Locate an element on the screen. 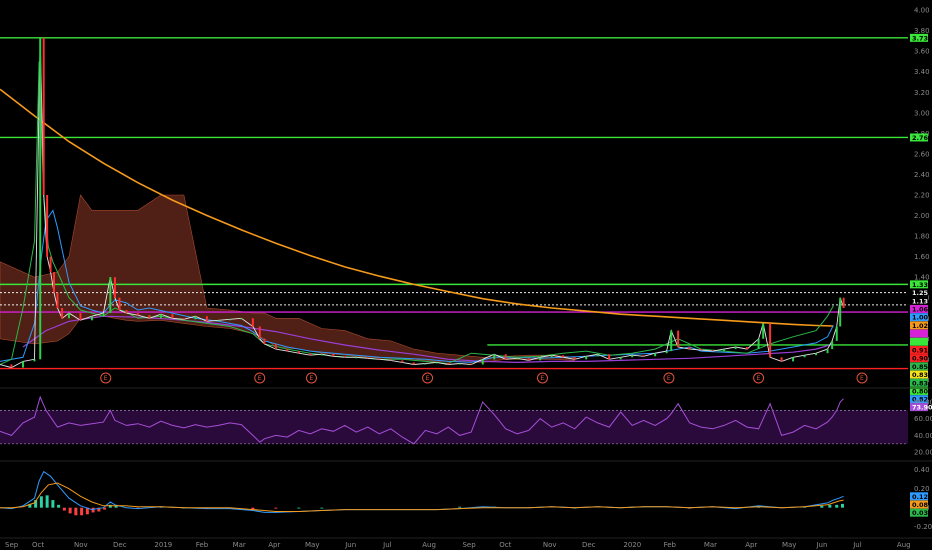  price-axis-tick: 3.60 is located at coordinates (922, 52).